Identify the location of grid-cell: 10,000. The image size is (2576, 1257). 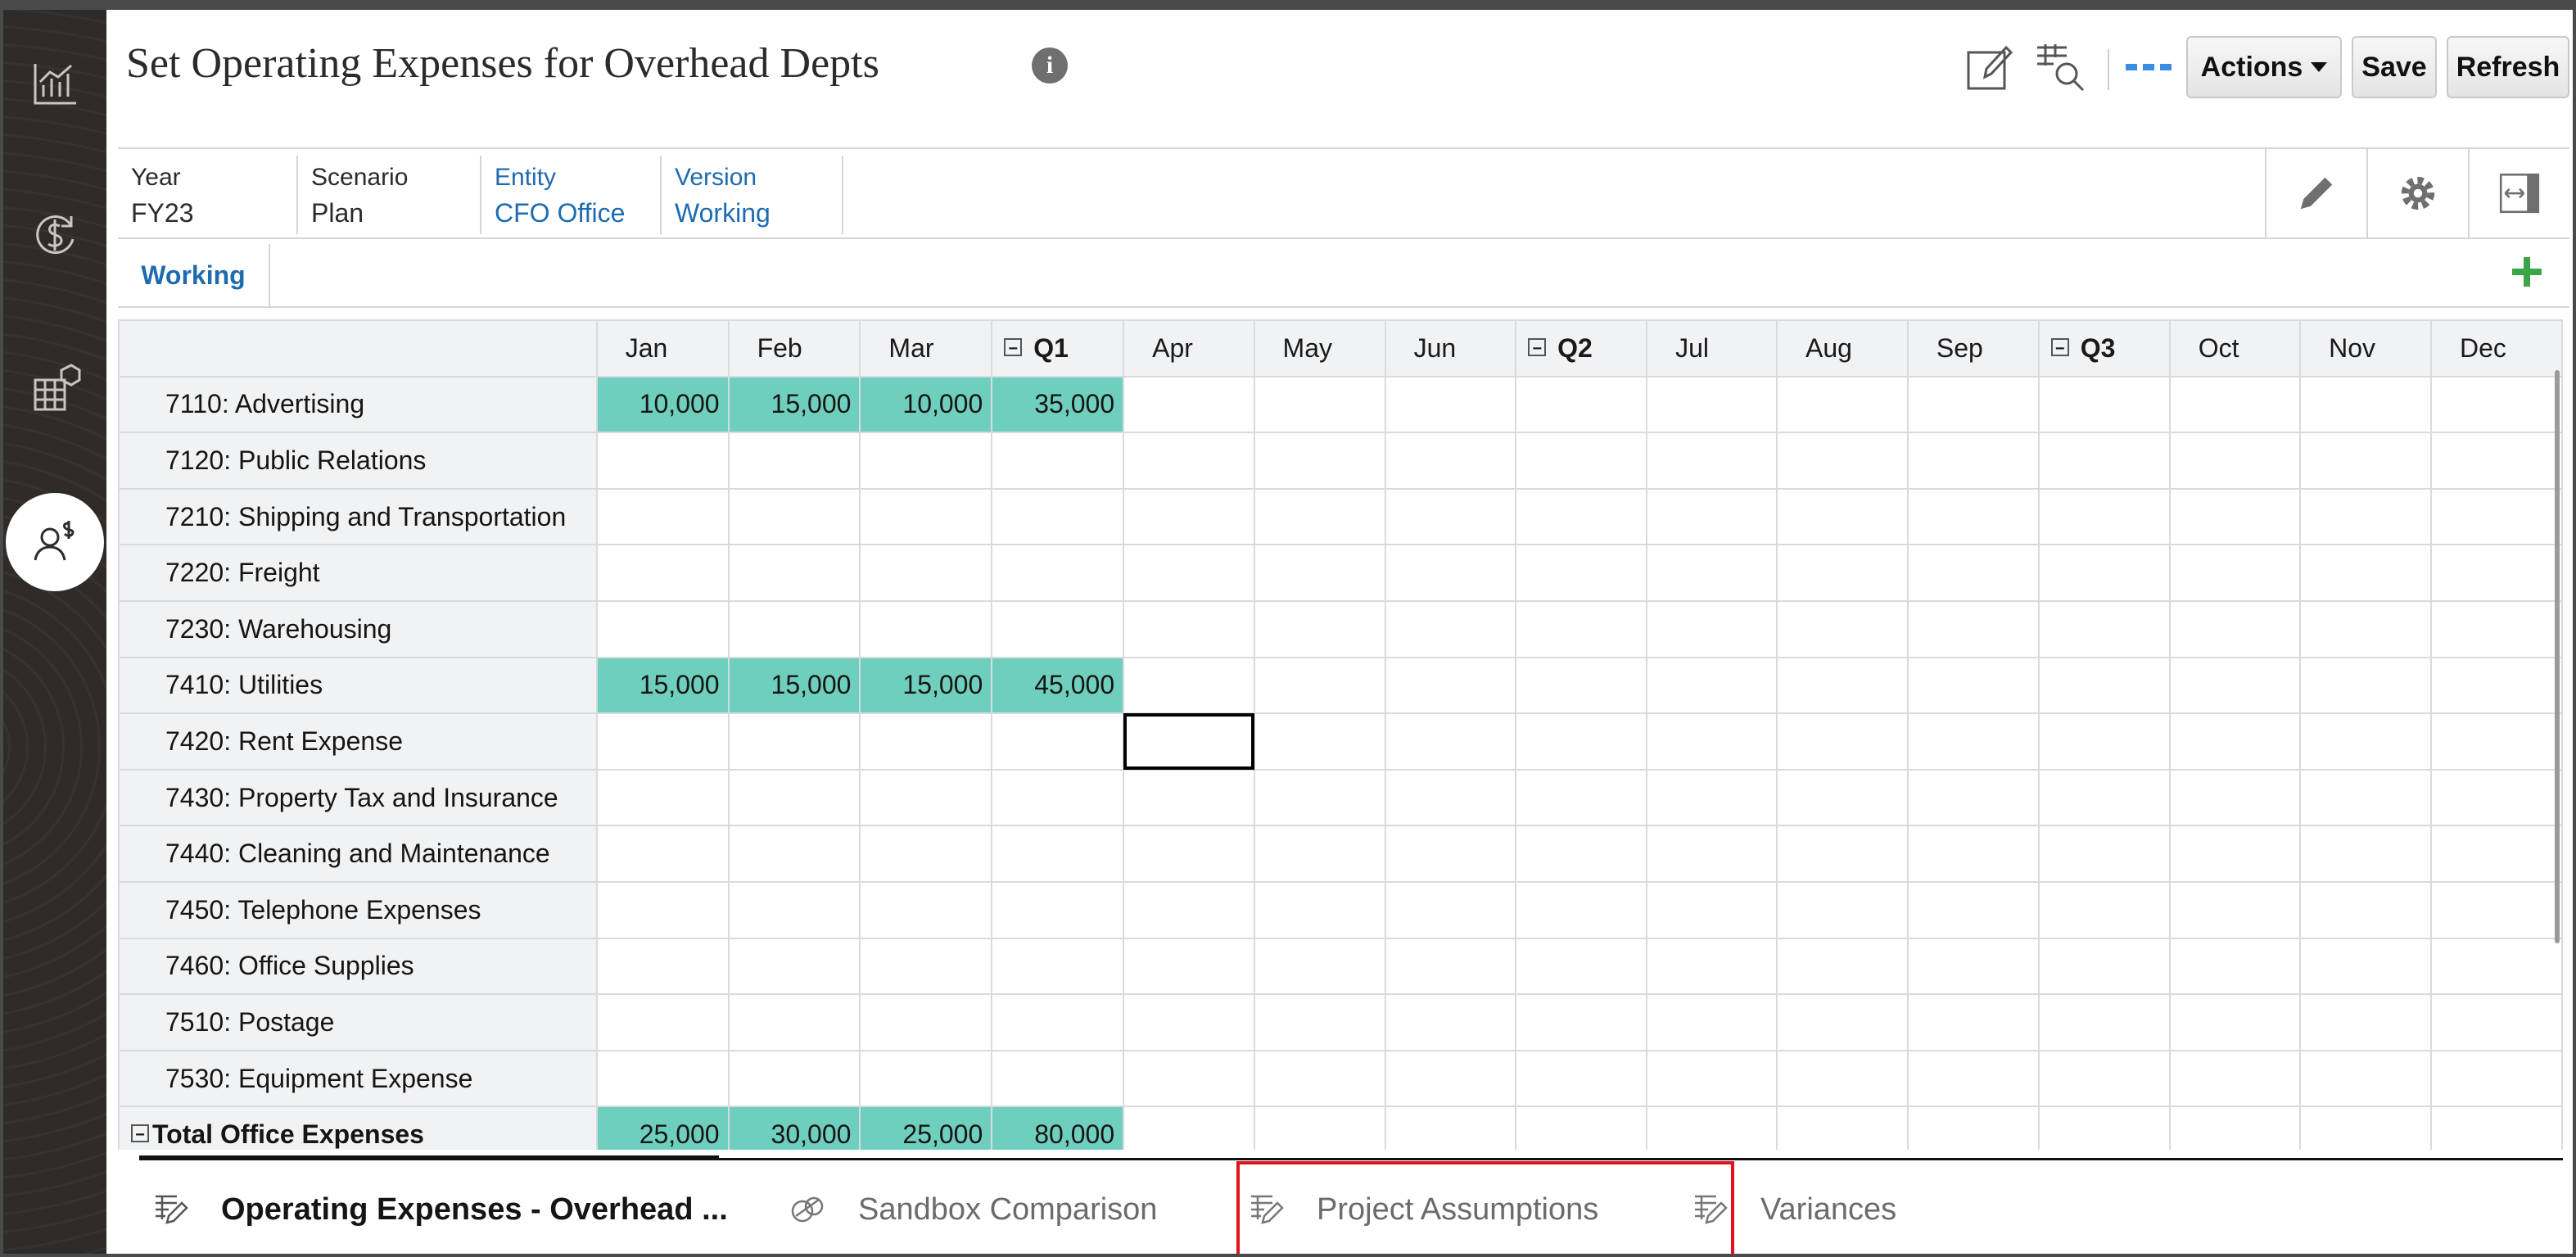
(662, 404).